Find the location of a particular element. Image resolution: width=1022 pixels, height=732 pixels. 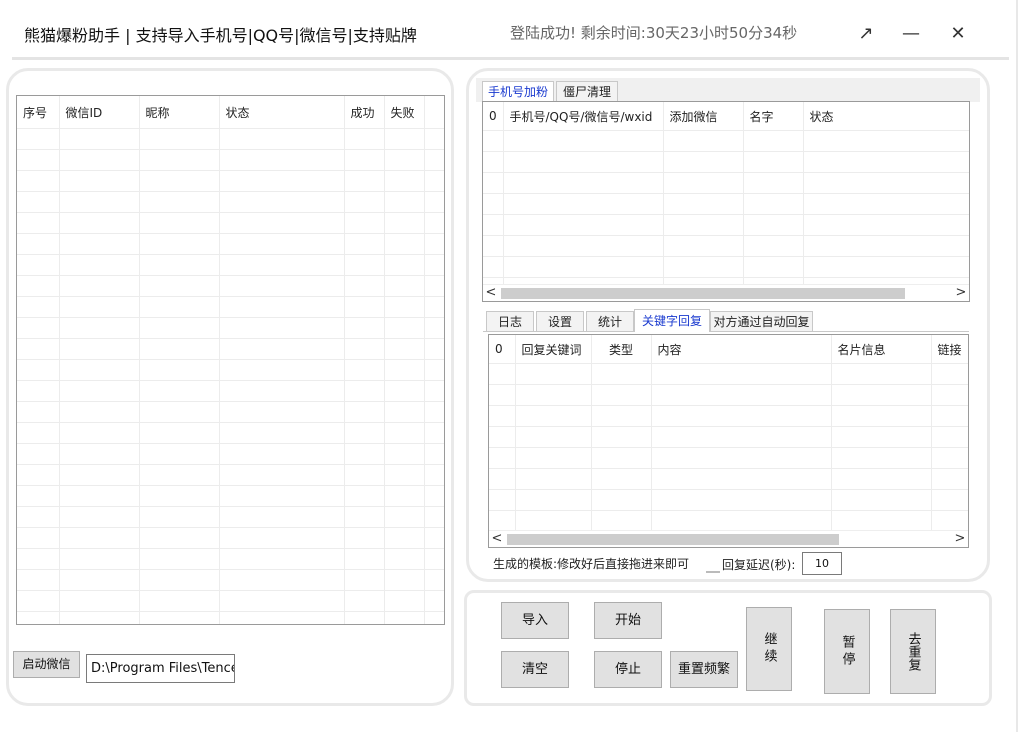

column-header-card-info: 名片信息 is located at coordinates (881, 349).